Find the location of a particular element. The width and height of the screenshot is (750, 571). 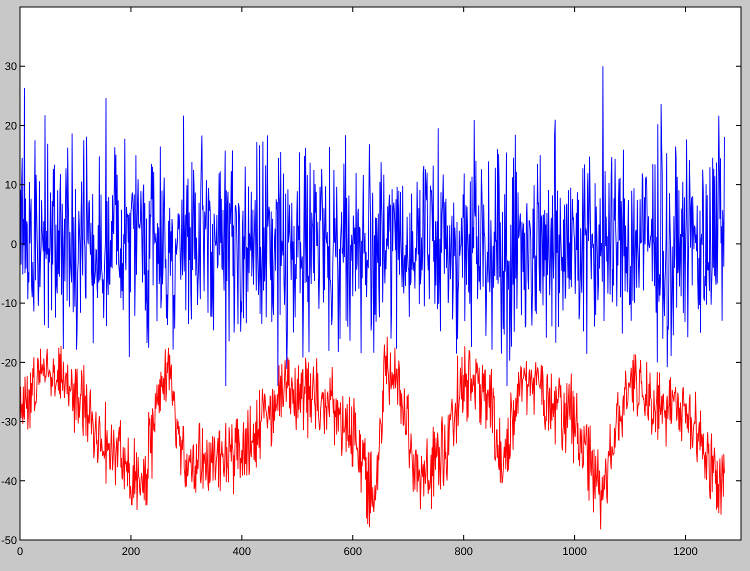

y-tick-label: 10 is located at coordinates (10, 186).